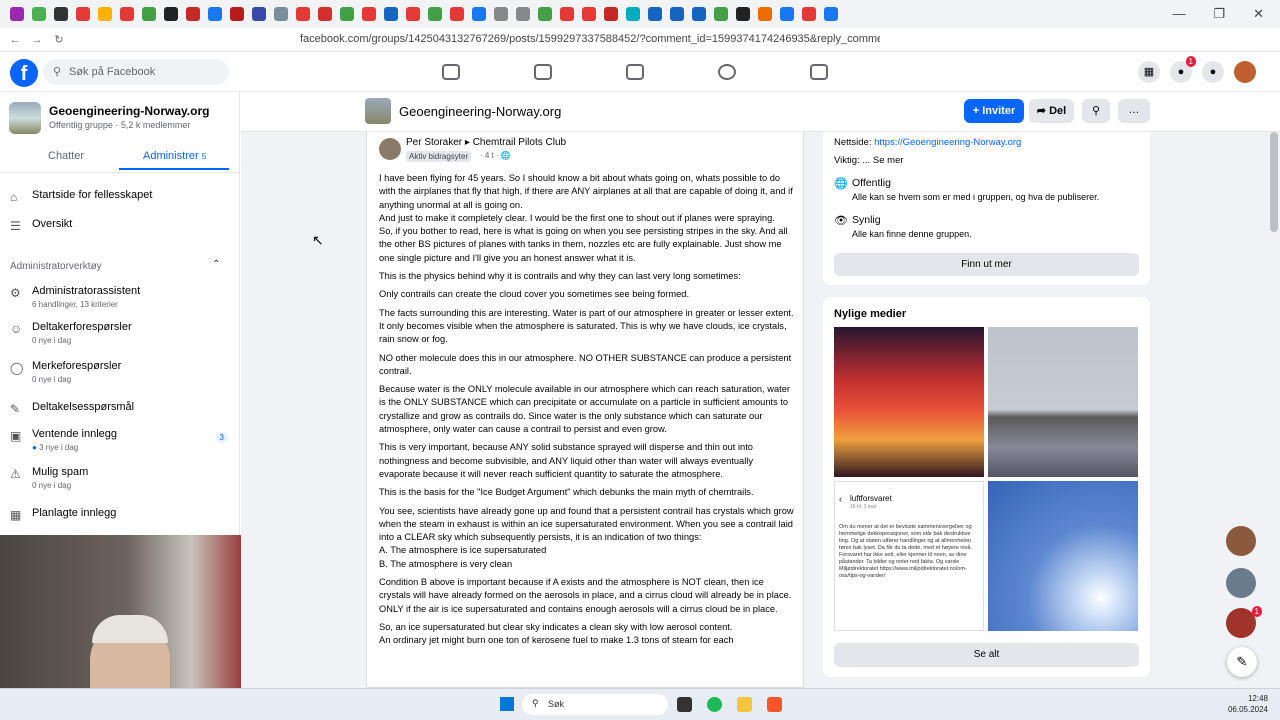 The image size is (1280, 720). What do you see at coordinates (1244, 622) in the screenshot?
I see `contact-avatar: 1` at bounding box center [1244, 622].